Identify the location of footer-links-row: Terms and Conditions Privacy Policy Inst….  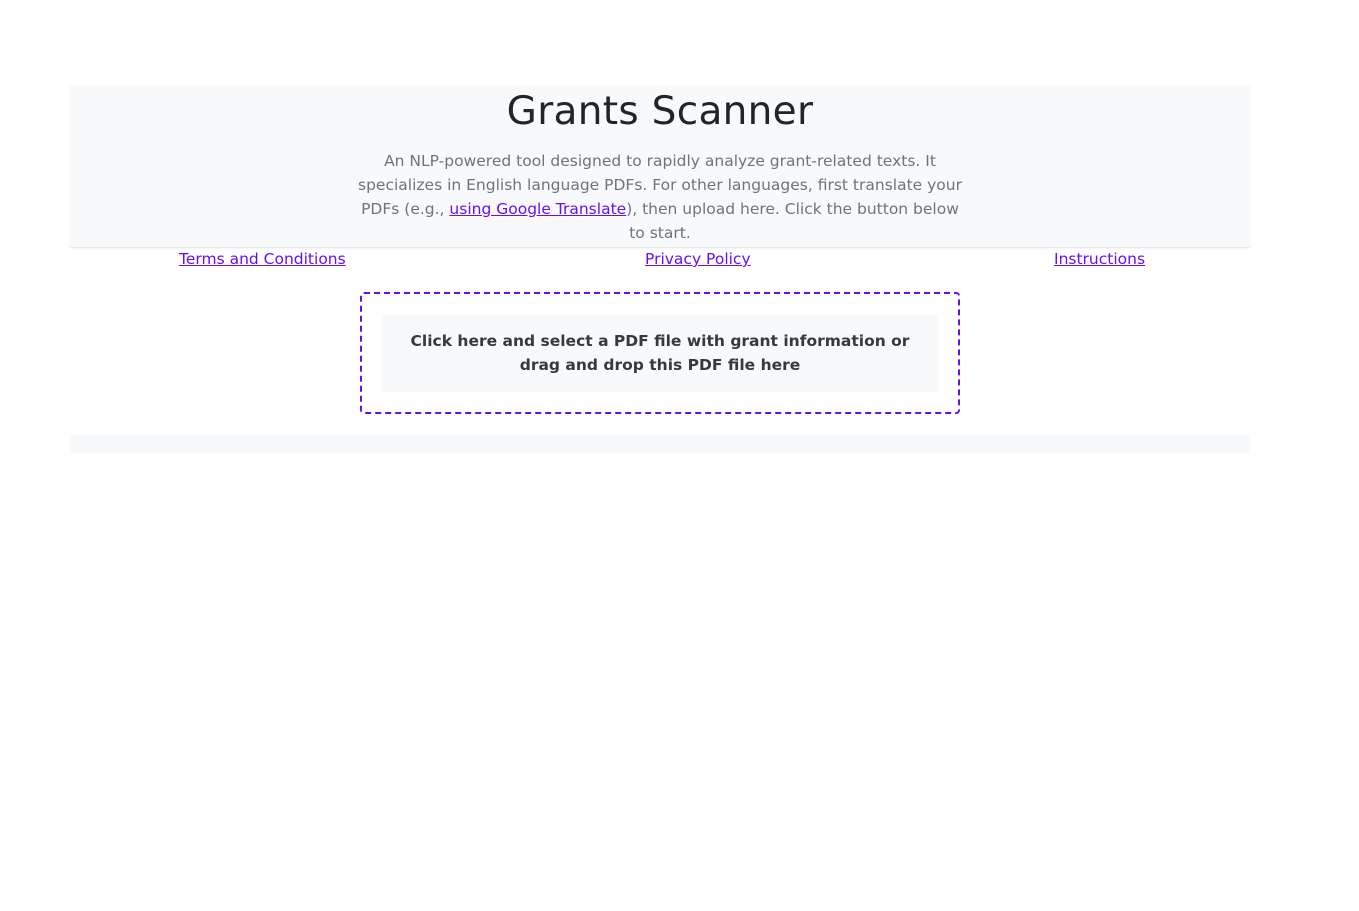
(660, 261).